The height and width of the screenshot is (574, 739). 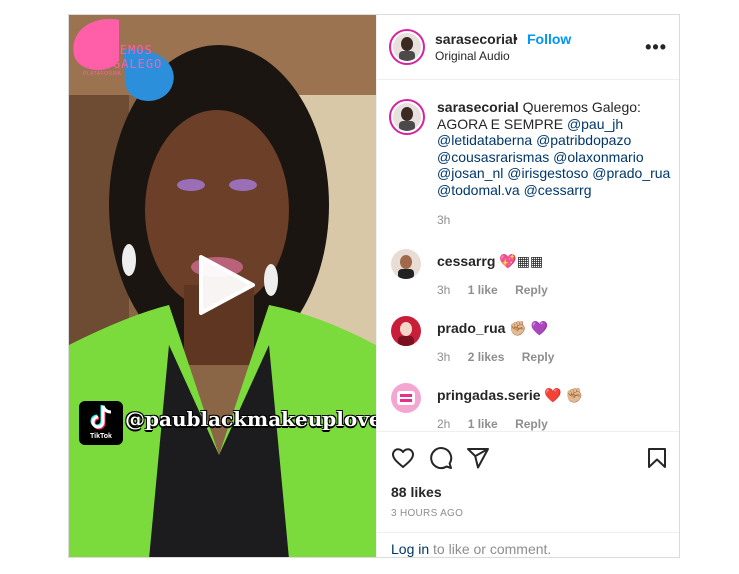 What do you see at coordinates (564, 395) in the screenshot?
I see `comment-text: ❤️ ✊🏼` at bounding box center [564, 395].